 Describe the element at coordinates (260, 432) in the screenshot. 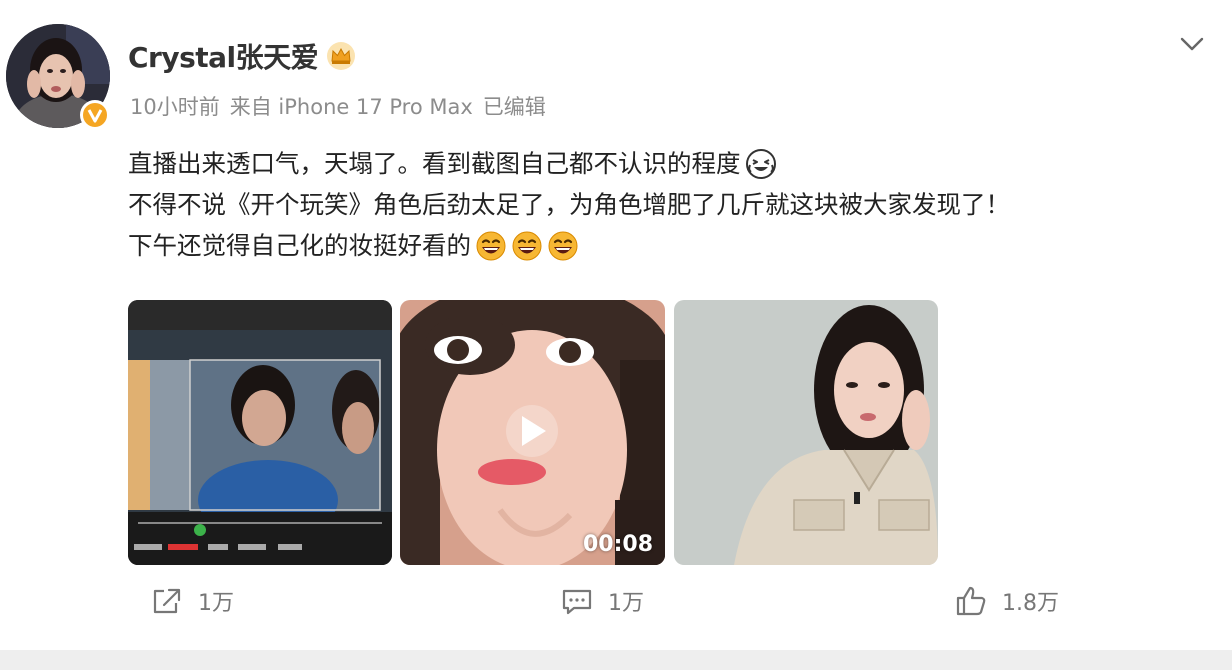

I see `media-image-monitor-still` at that location.